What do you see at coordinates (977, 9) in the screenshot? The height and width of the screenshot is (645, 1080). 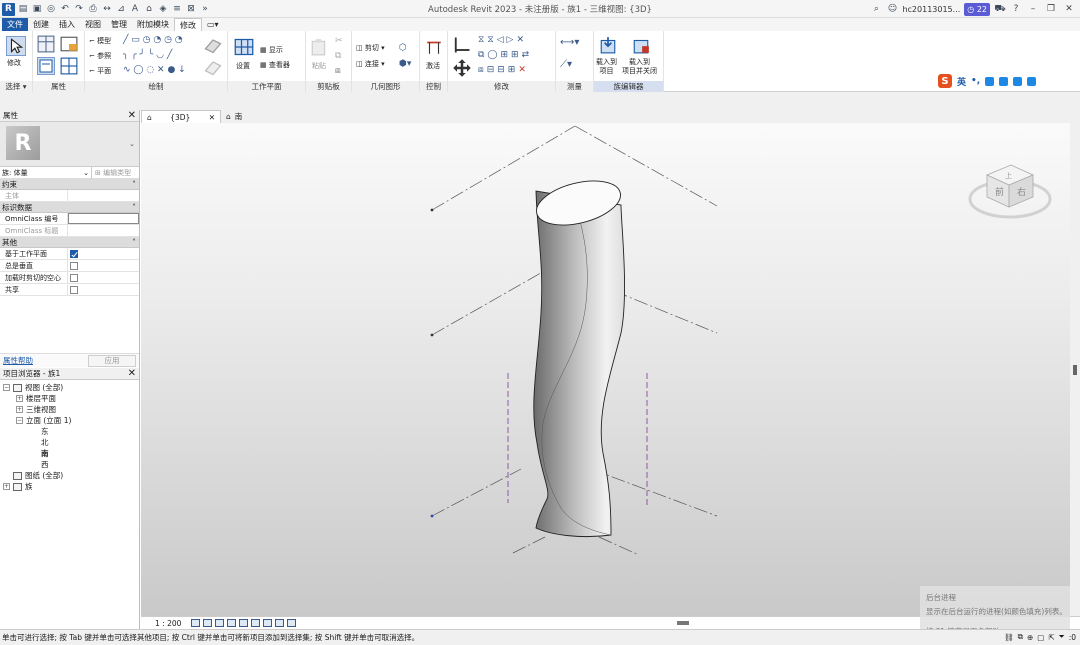 I see `notification-badge: ◷ 22` at bounding box center [977, 9].